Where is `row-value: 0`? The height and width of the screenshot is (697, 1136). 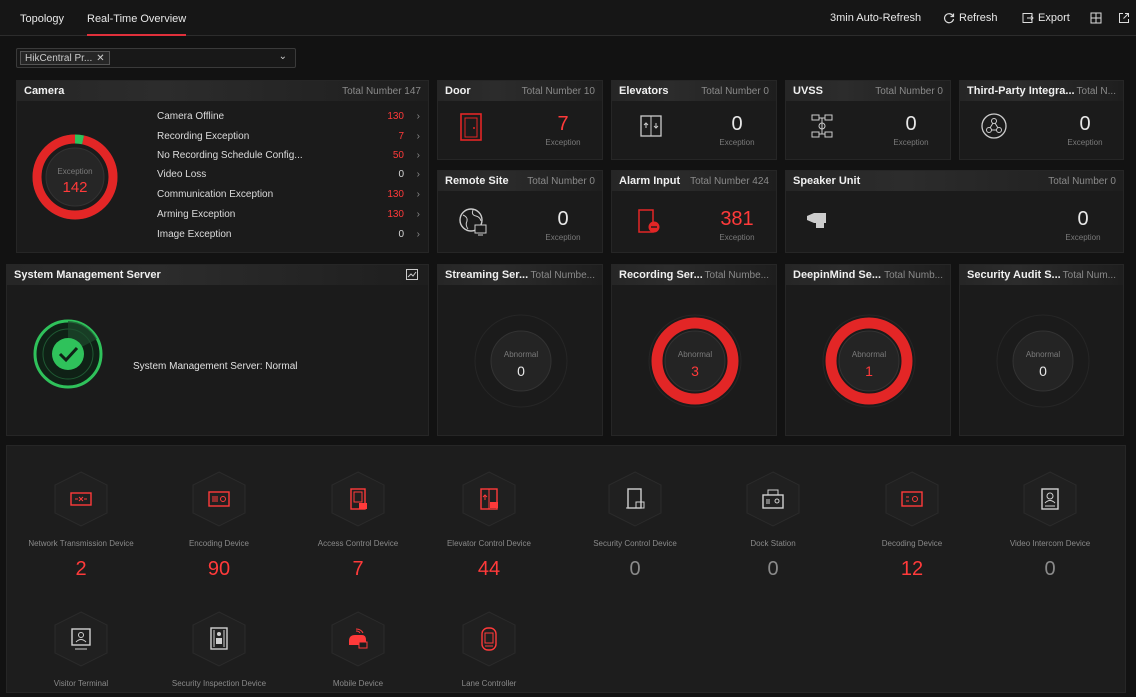 row-value: 0 is located at coordinates (401, 174).